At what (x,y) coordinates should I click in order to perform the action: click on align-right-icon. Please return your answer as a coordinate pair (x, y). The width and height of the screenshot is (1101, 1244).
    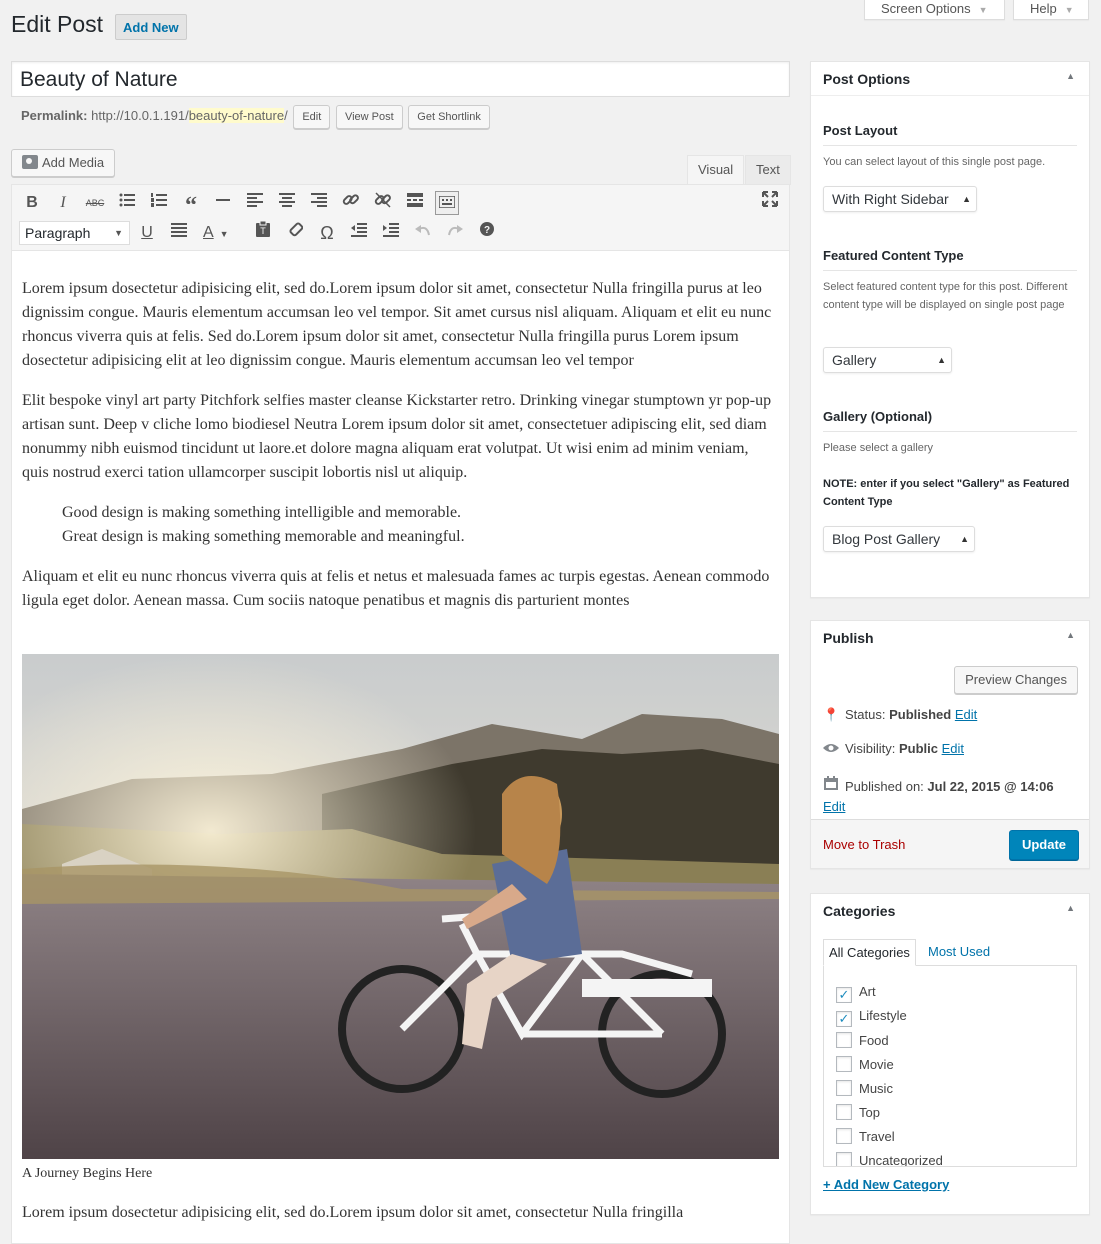
    Looking at the image, I should click on (319, 203).